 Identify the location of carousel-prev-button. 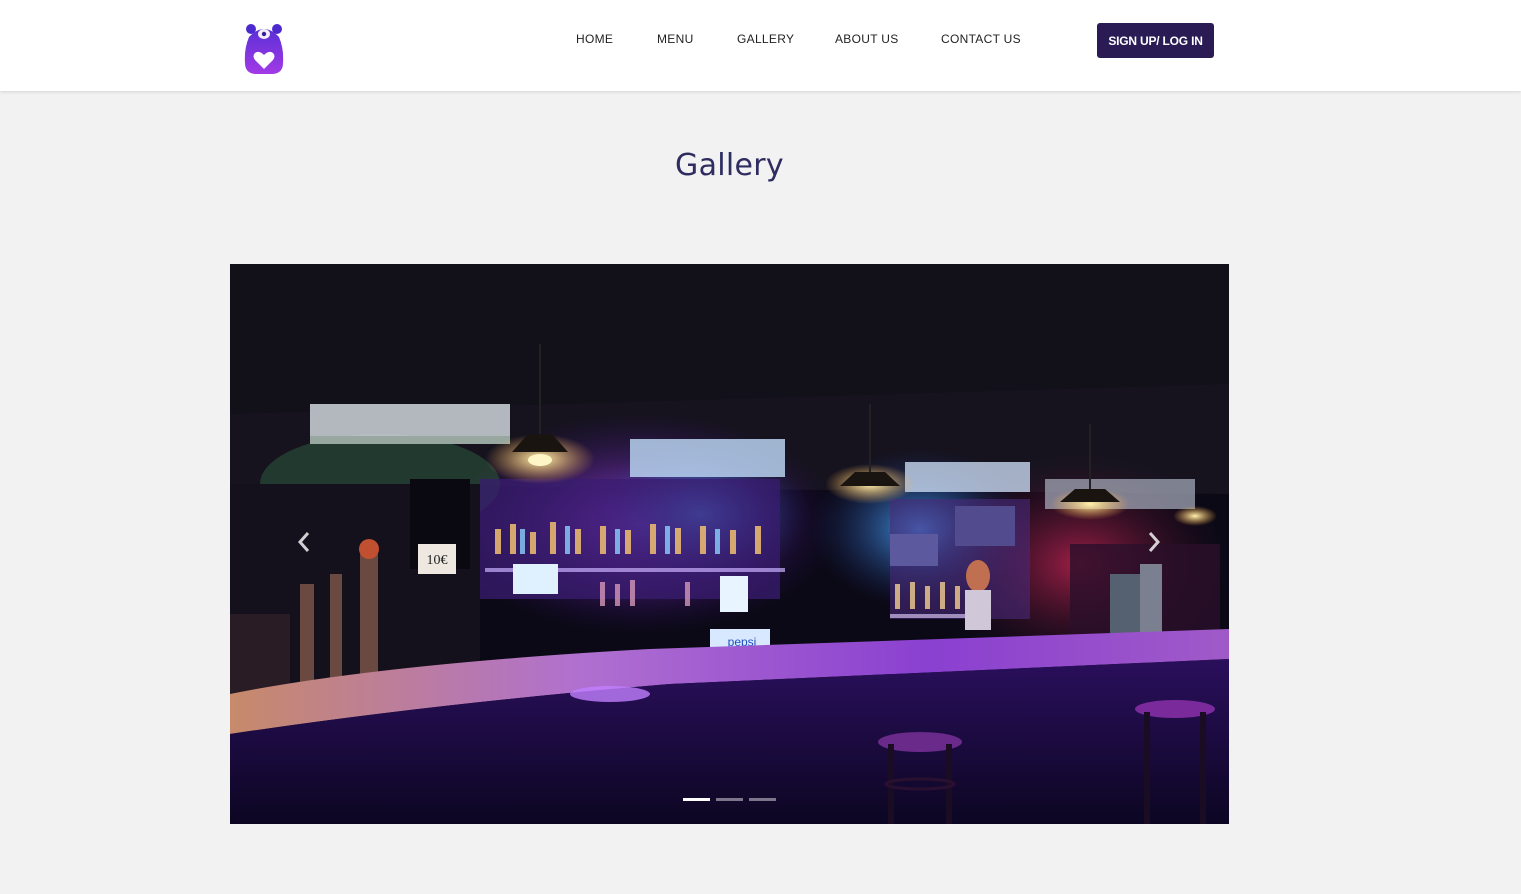
(304, 542).